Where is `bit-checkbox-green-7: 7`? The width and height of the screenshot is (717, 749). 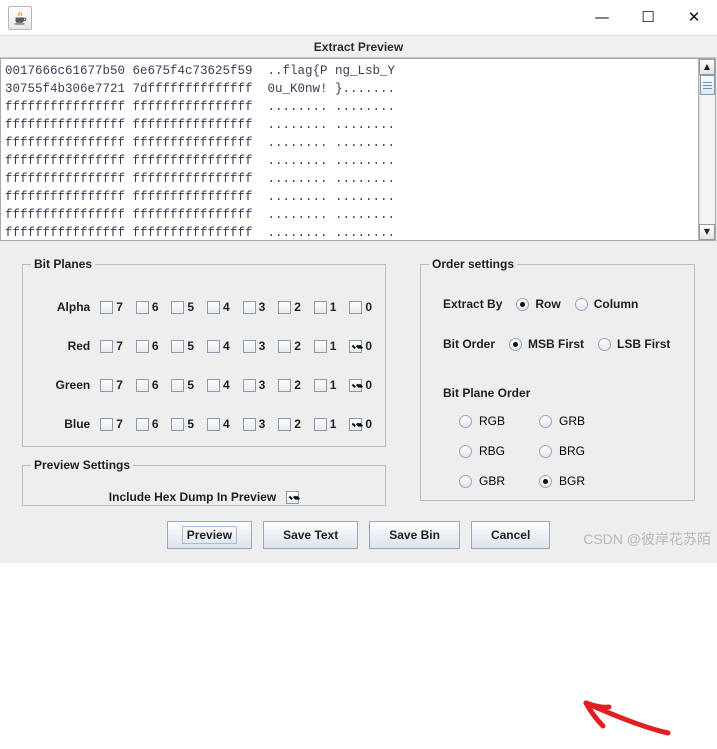 bit-checkbox-green-7: 7 is located at coordinates (118, 385).